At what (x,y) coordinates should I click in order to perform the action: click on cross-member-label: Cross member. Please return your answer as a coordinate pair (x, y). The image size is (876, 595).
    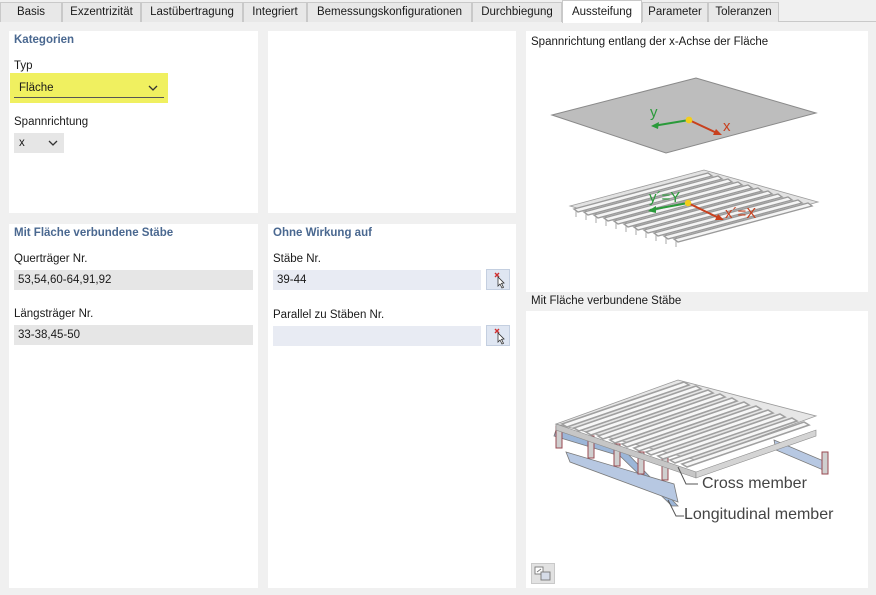
    Looking at the image, I should click on (755, 483).